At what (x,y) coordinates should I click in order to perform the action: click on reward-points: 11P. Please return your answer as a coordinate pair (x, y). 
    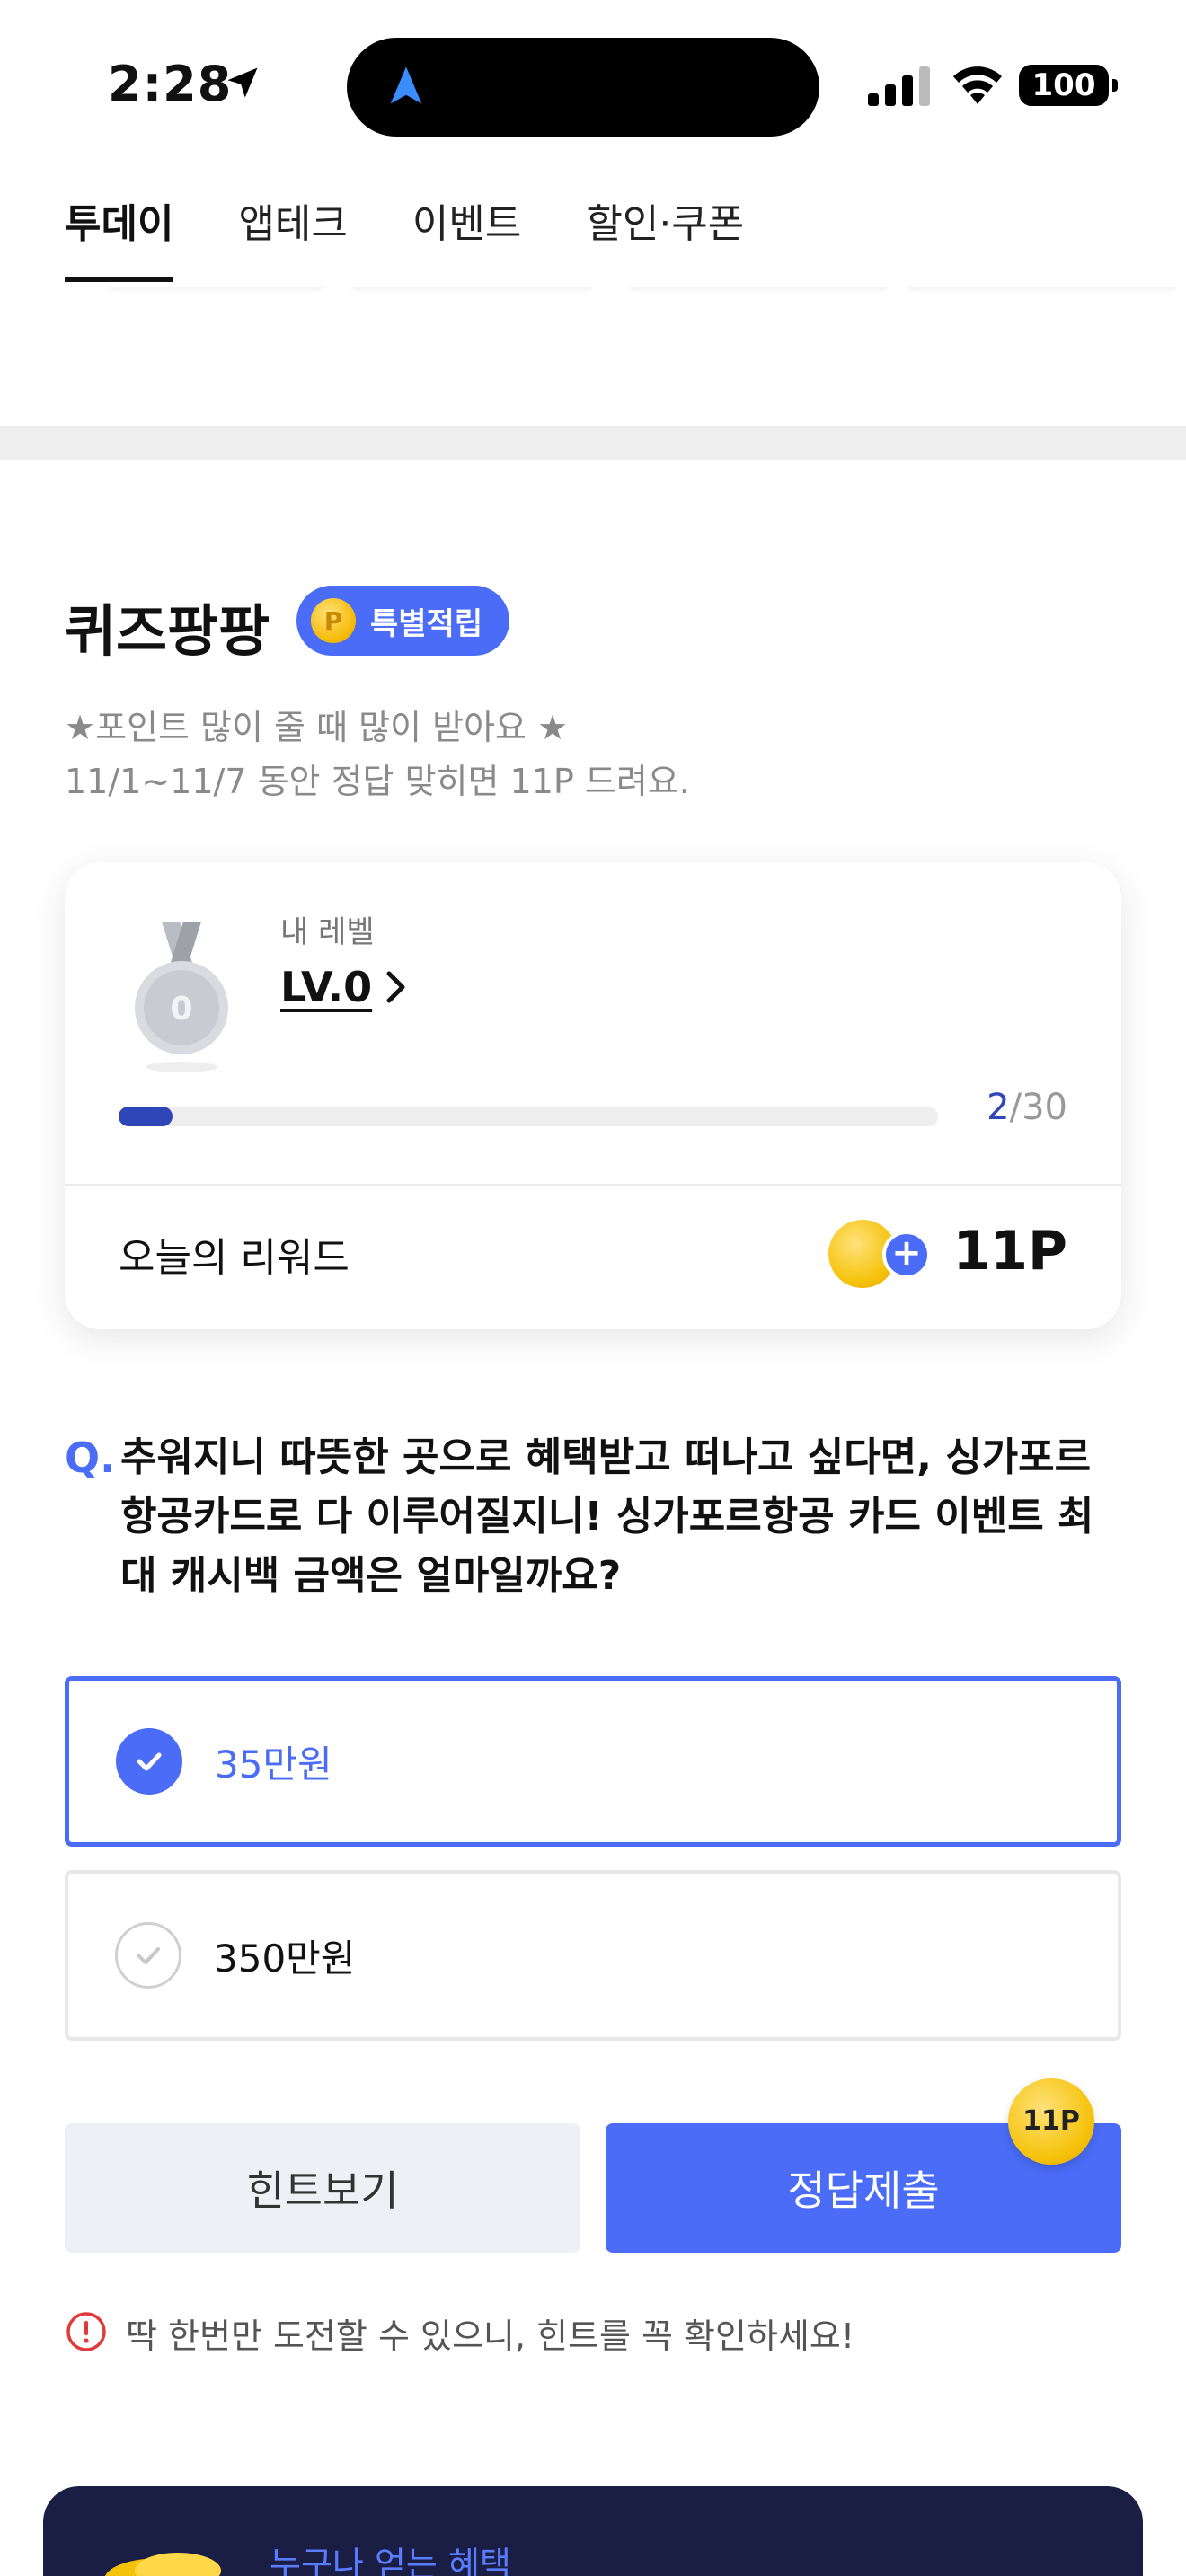
    Looking at the image, I should click on (1009, 1251).